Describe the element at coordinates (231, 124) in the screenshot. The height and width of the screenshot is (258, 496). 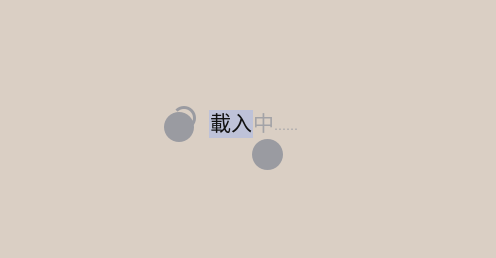
I see `loading-text-highlighted: 載入` at that location.